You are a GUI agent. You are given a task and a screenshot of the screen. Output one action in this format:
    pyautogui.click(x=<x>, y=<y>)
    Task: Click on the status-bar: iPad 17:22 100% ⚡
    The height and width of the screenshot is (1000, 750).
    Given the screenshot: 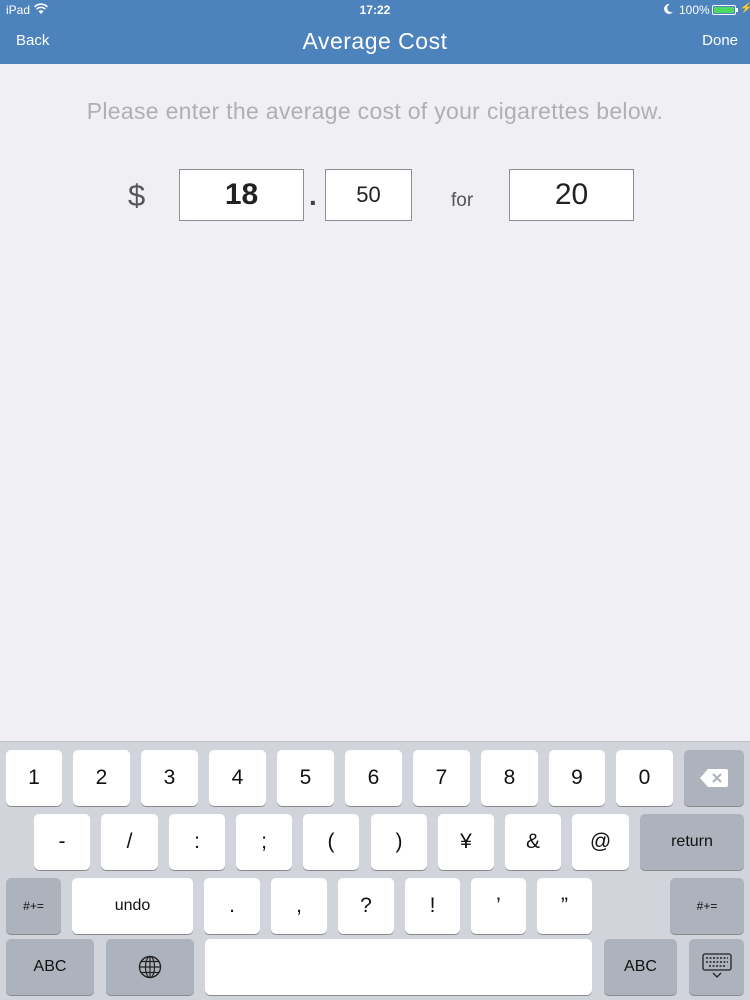 What is the action you would take?
    pyautogui.click(x=375, y=10)
    